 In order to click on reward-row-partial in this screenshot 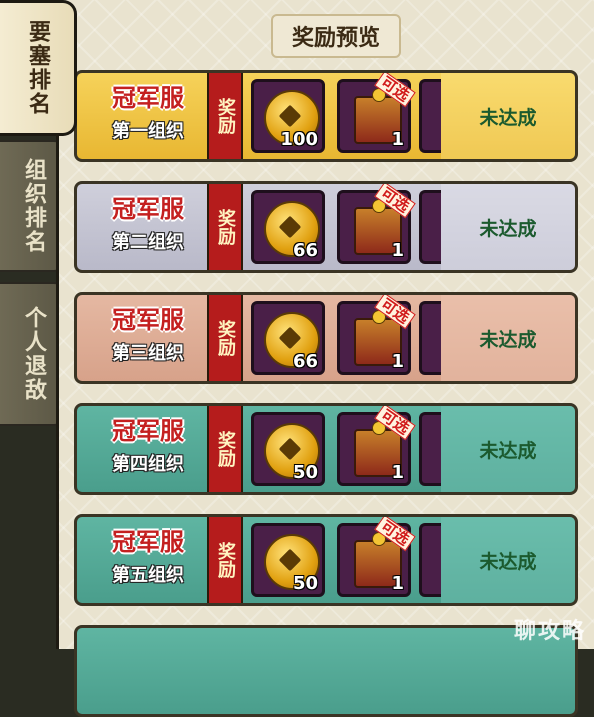, I will do `click(326, 671)`.